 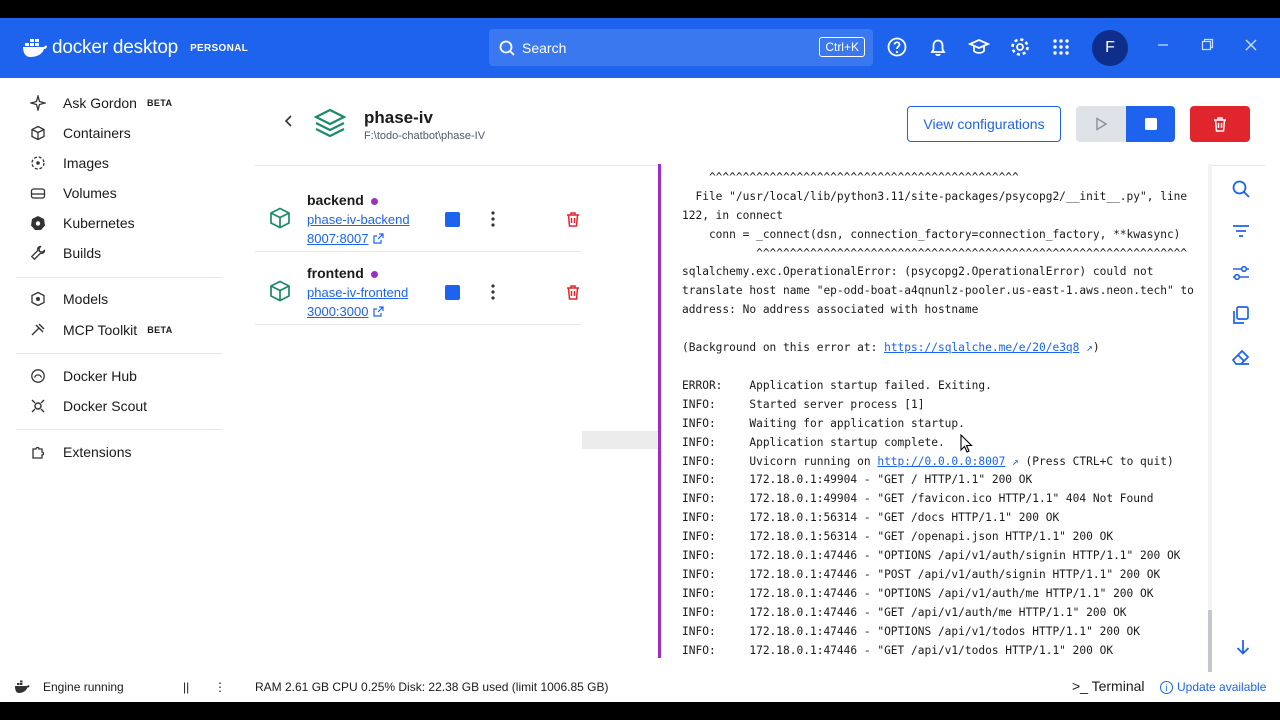 I want to click on learn-icon, so click(x=979, y=47).